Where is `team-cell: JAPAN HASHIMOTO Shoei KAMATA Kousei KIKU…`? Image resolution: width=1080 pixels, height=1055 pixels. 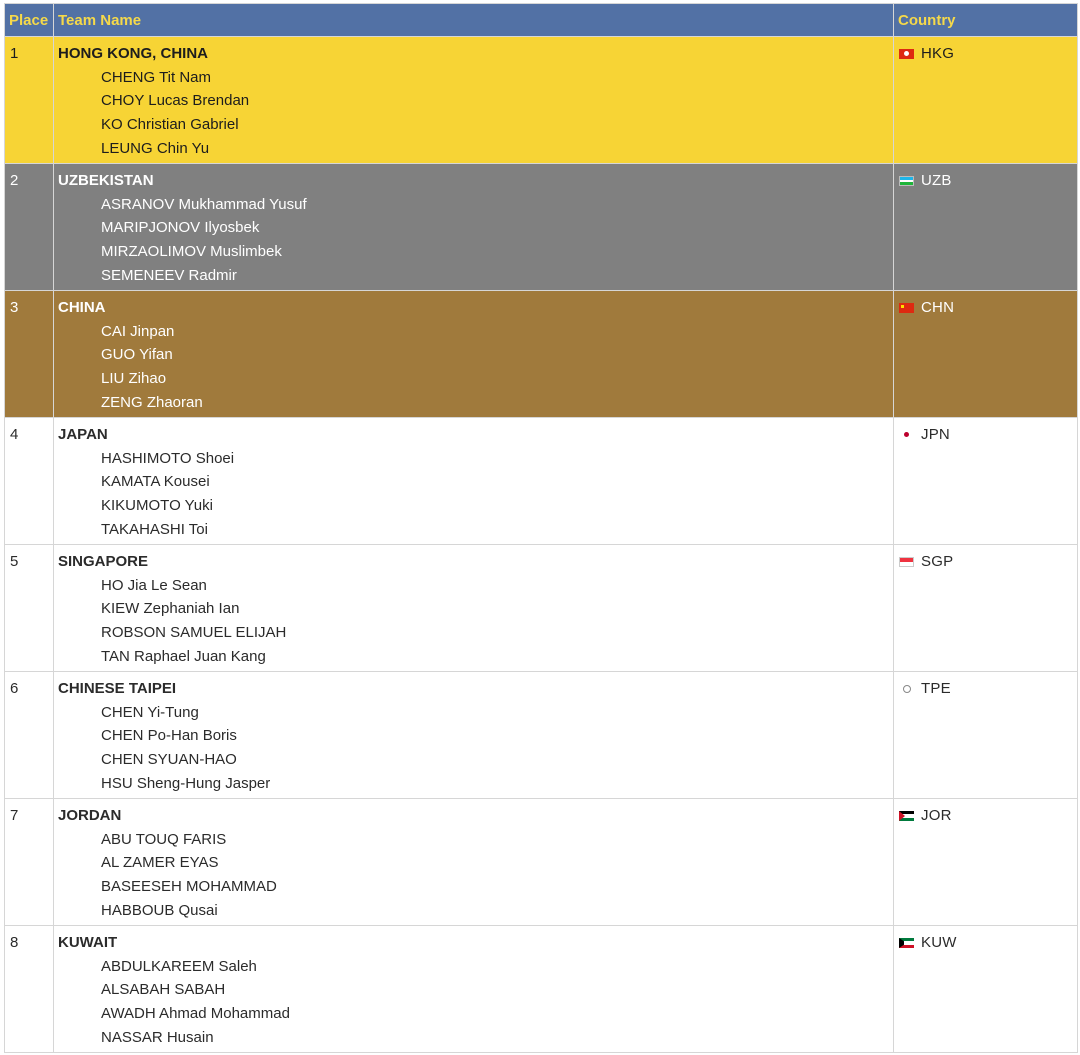
team-cell: JAPAN HASHIMOTO Shoei KAMATA Kousei KIKU… is located at coordinates (473, 481).